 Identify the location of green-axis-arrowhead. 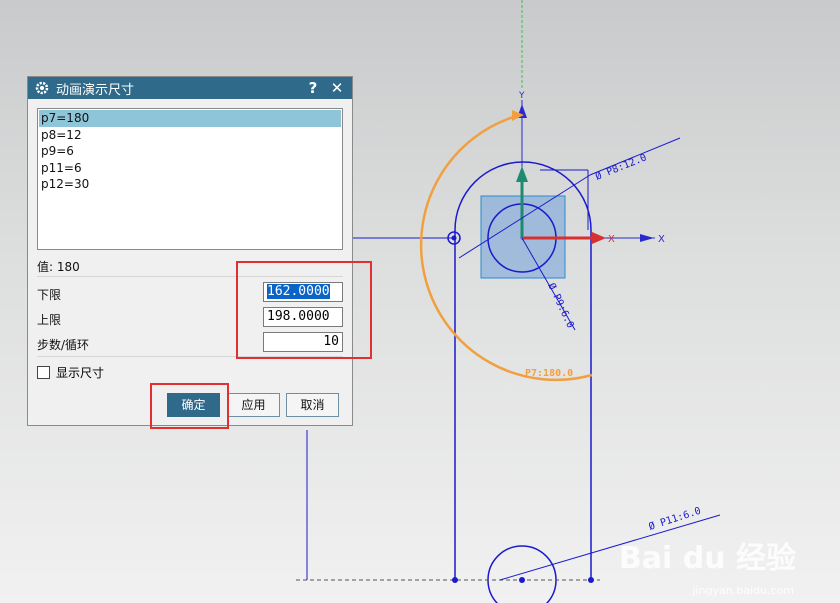
(522, 174).